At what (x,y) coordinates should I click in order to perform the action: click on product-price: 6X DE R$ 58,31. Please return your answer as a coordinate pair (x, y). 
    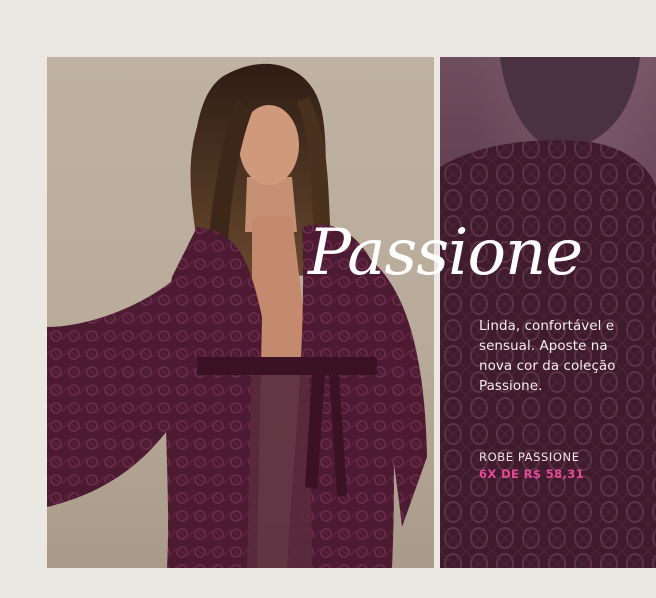
    Looking at the image, I should click on (531, 474).